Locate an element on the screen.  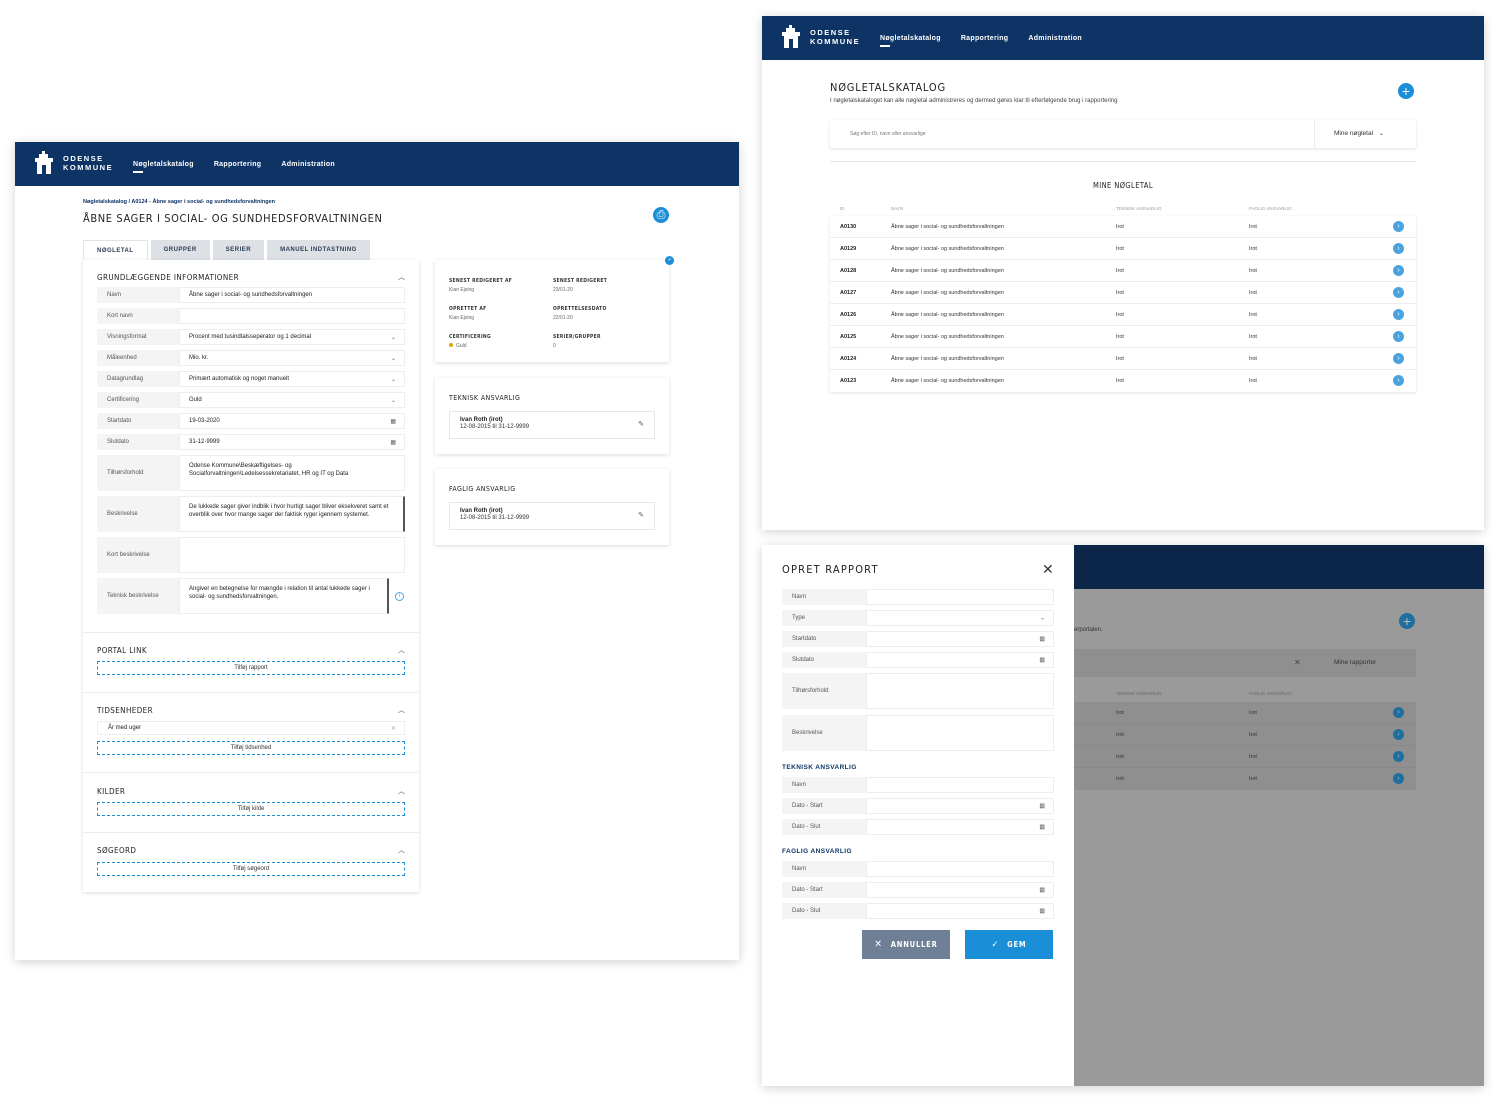
tab-noegletal: NØGLETAL is located at coordinates (115, 250).